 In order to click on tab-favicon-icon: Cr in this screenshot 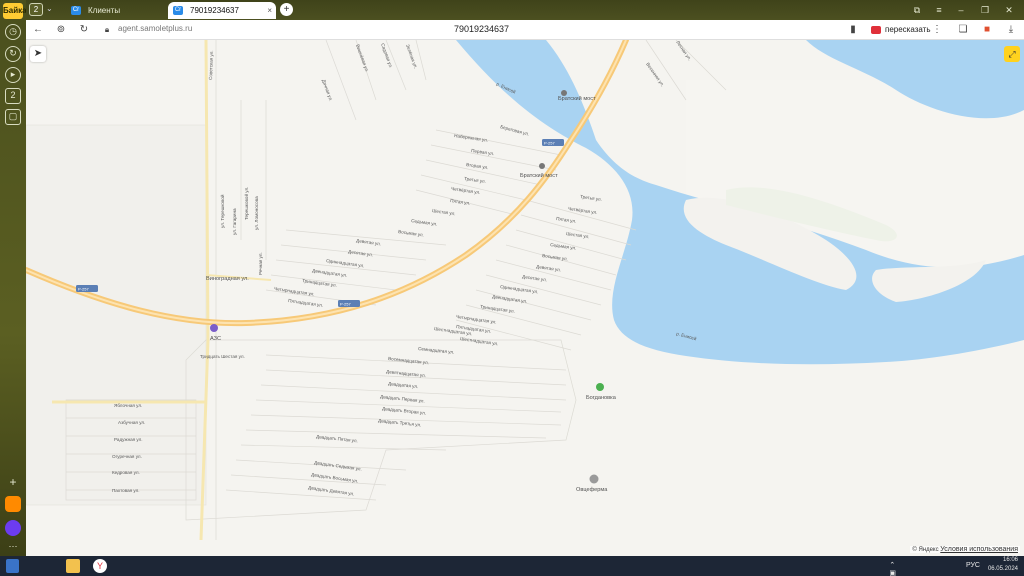, I will do `click(76, 10)`.